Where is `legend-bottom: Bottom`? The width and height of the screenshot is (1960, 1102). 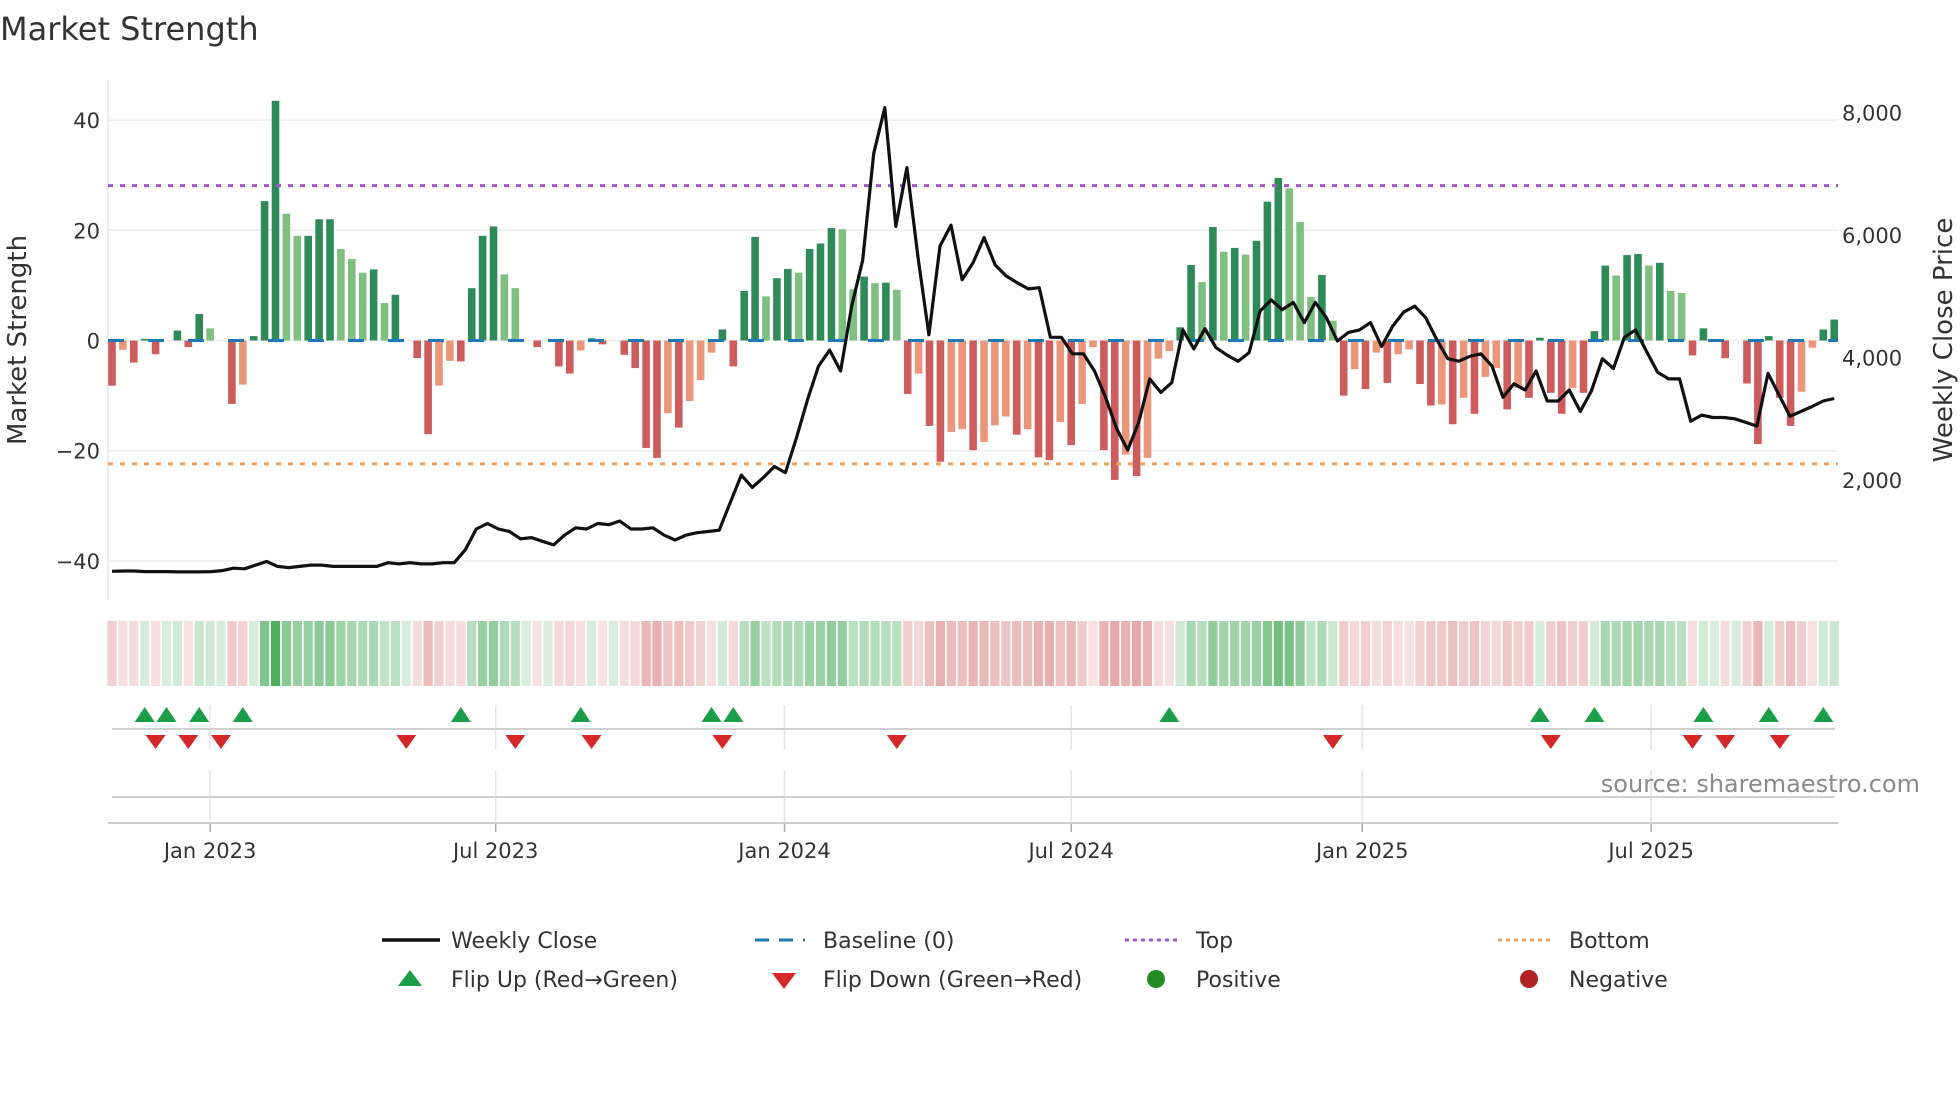 legend-bottom: Bottom is located at coordinates (1609, 941).